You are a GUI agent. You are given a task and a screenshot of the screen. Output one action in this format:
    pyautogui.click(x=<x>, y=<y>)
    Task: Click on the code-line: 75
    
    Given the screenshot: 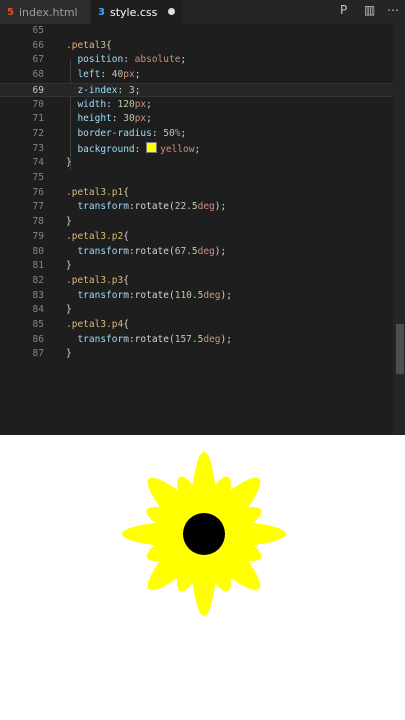 What is the action you would take?
    pyautogui.click(x=196, y=178)
    